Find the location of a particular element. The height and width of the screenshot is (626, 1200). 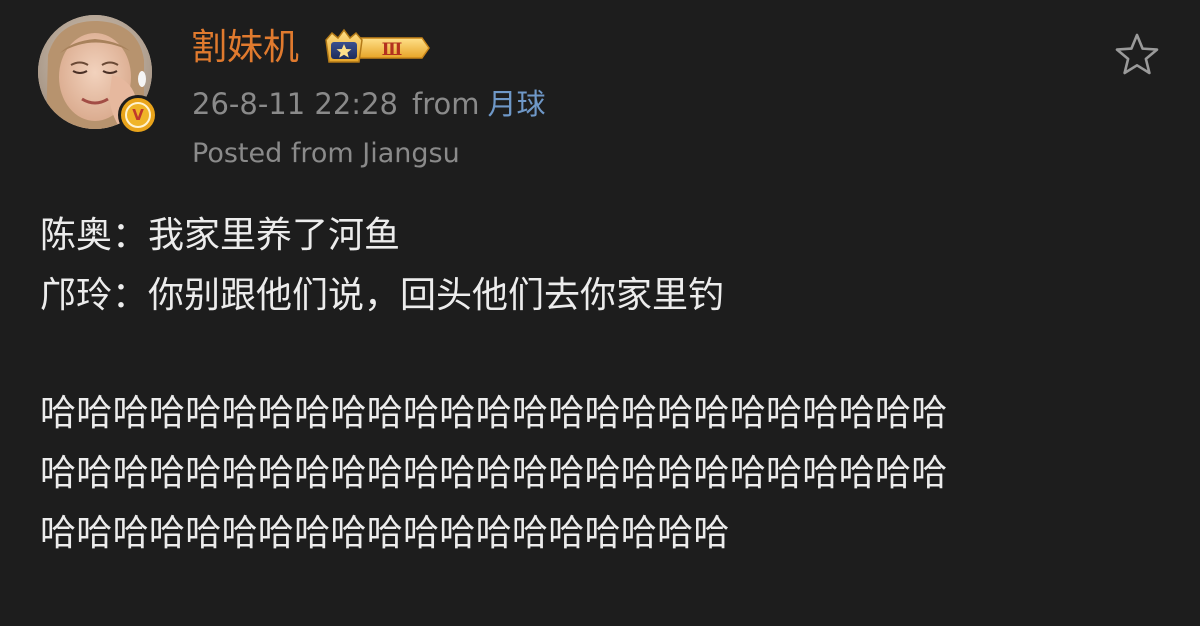

verified-mark: V is located at coordinates (138, 115).